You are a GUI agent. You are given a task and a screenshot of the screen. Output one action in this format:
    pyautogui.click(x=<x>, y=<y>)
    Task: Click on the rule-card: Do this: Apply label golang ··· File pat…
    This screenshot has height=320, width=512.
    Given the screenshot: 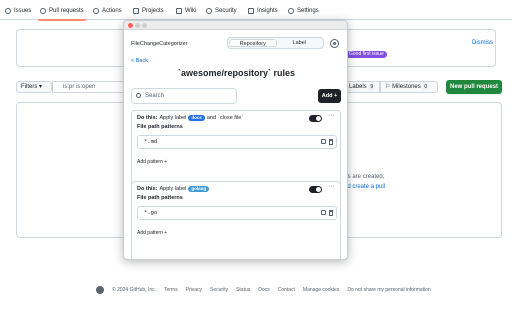 What is the action you would take?
    pyautogui.click(x=236, y=220)
    